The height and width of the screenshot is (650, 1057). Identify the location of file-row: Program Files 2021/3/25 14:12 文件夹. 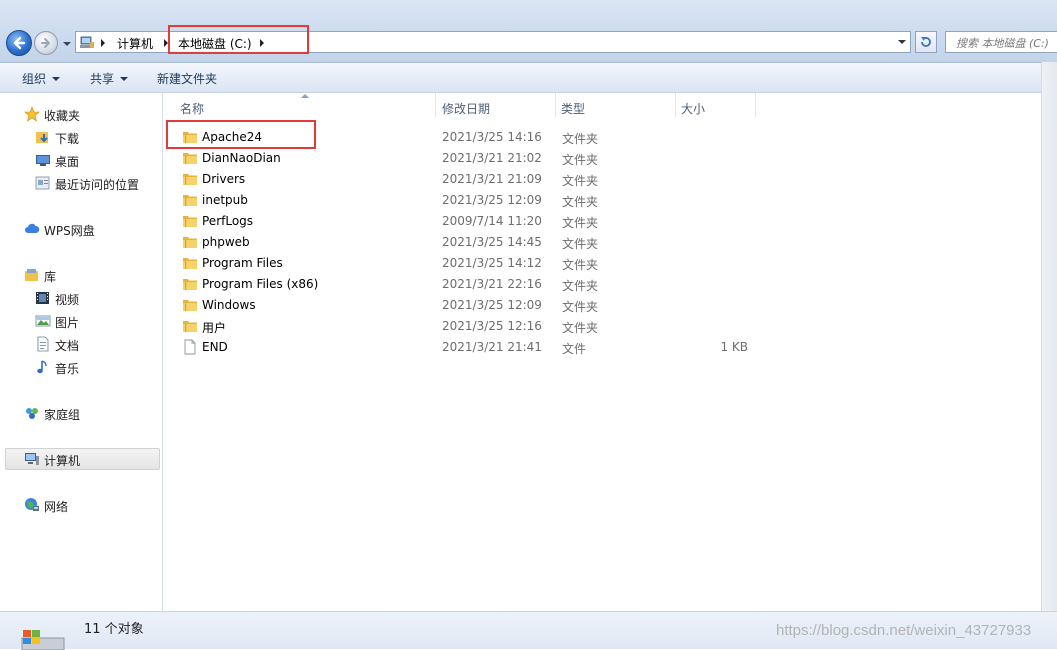
(602, 263).